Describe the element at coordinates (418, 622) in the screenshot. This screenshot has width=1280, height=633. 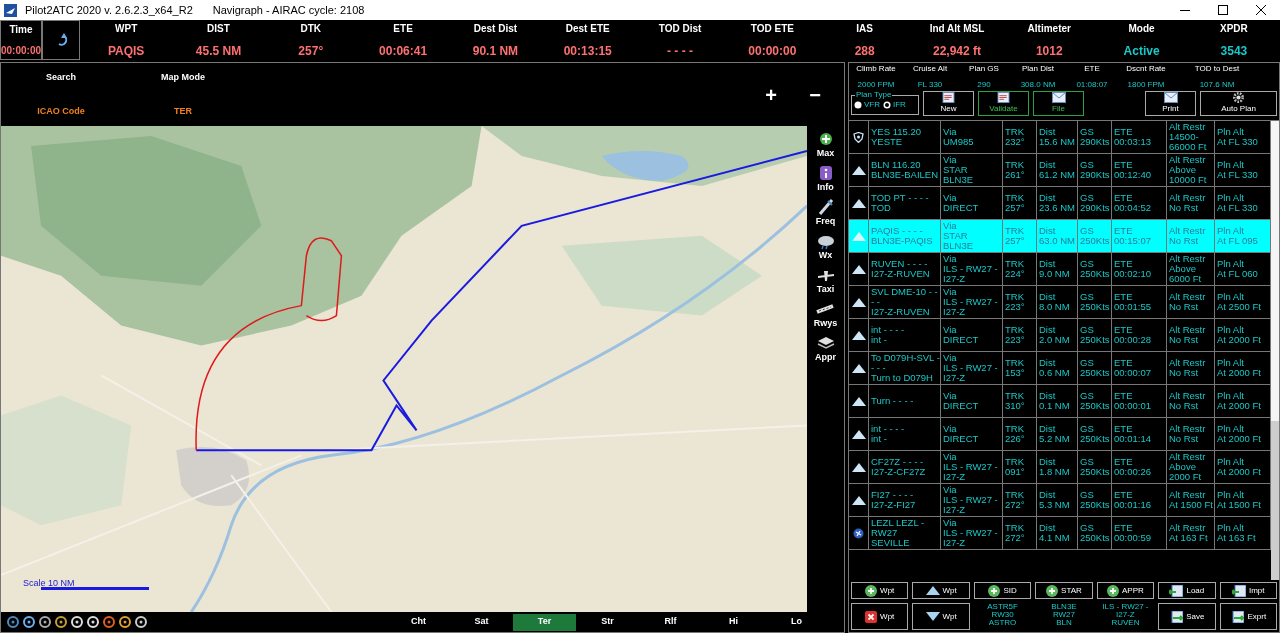
I see `map-layer-tab: Cht` at that location.